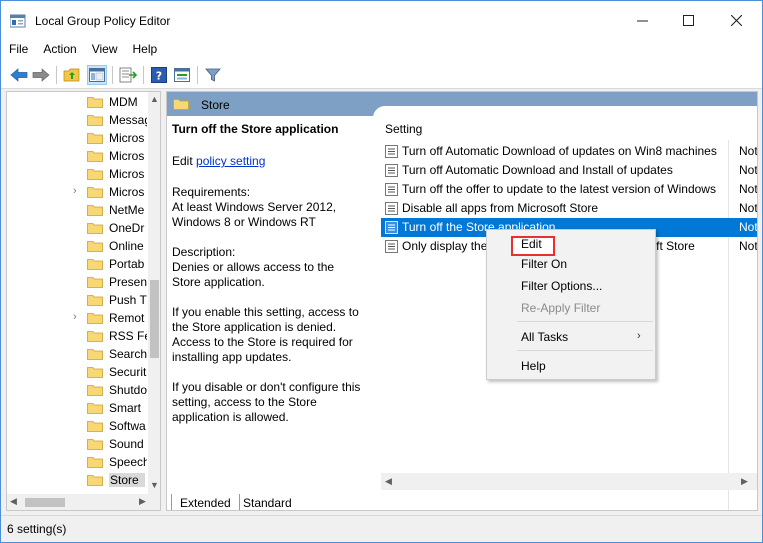  Describe the element at coordinates (381, 20) in the screenshot. I see `title-bar: Local Group Policy Editor` at that location.